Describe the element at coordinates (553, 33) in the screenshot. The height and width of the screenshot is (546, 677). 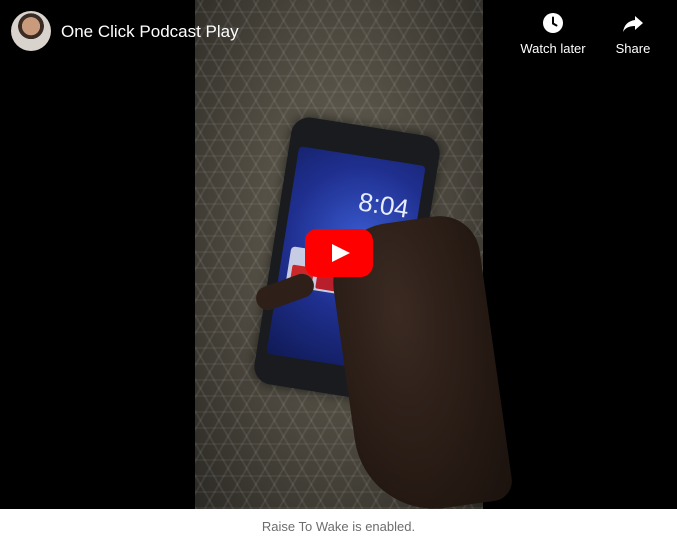
I see `watch-later-button: Watch later` at that location.